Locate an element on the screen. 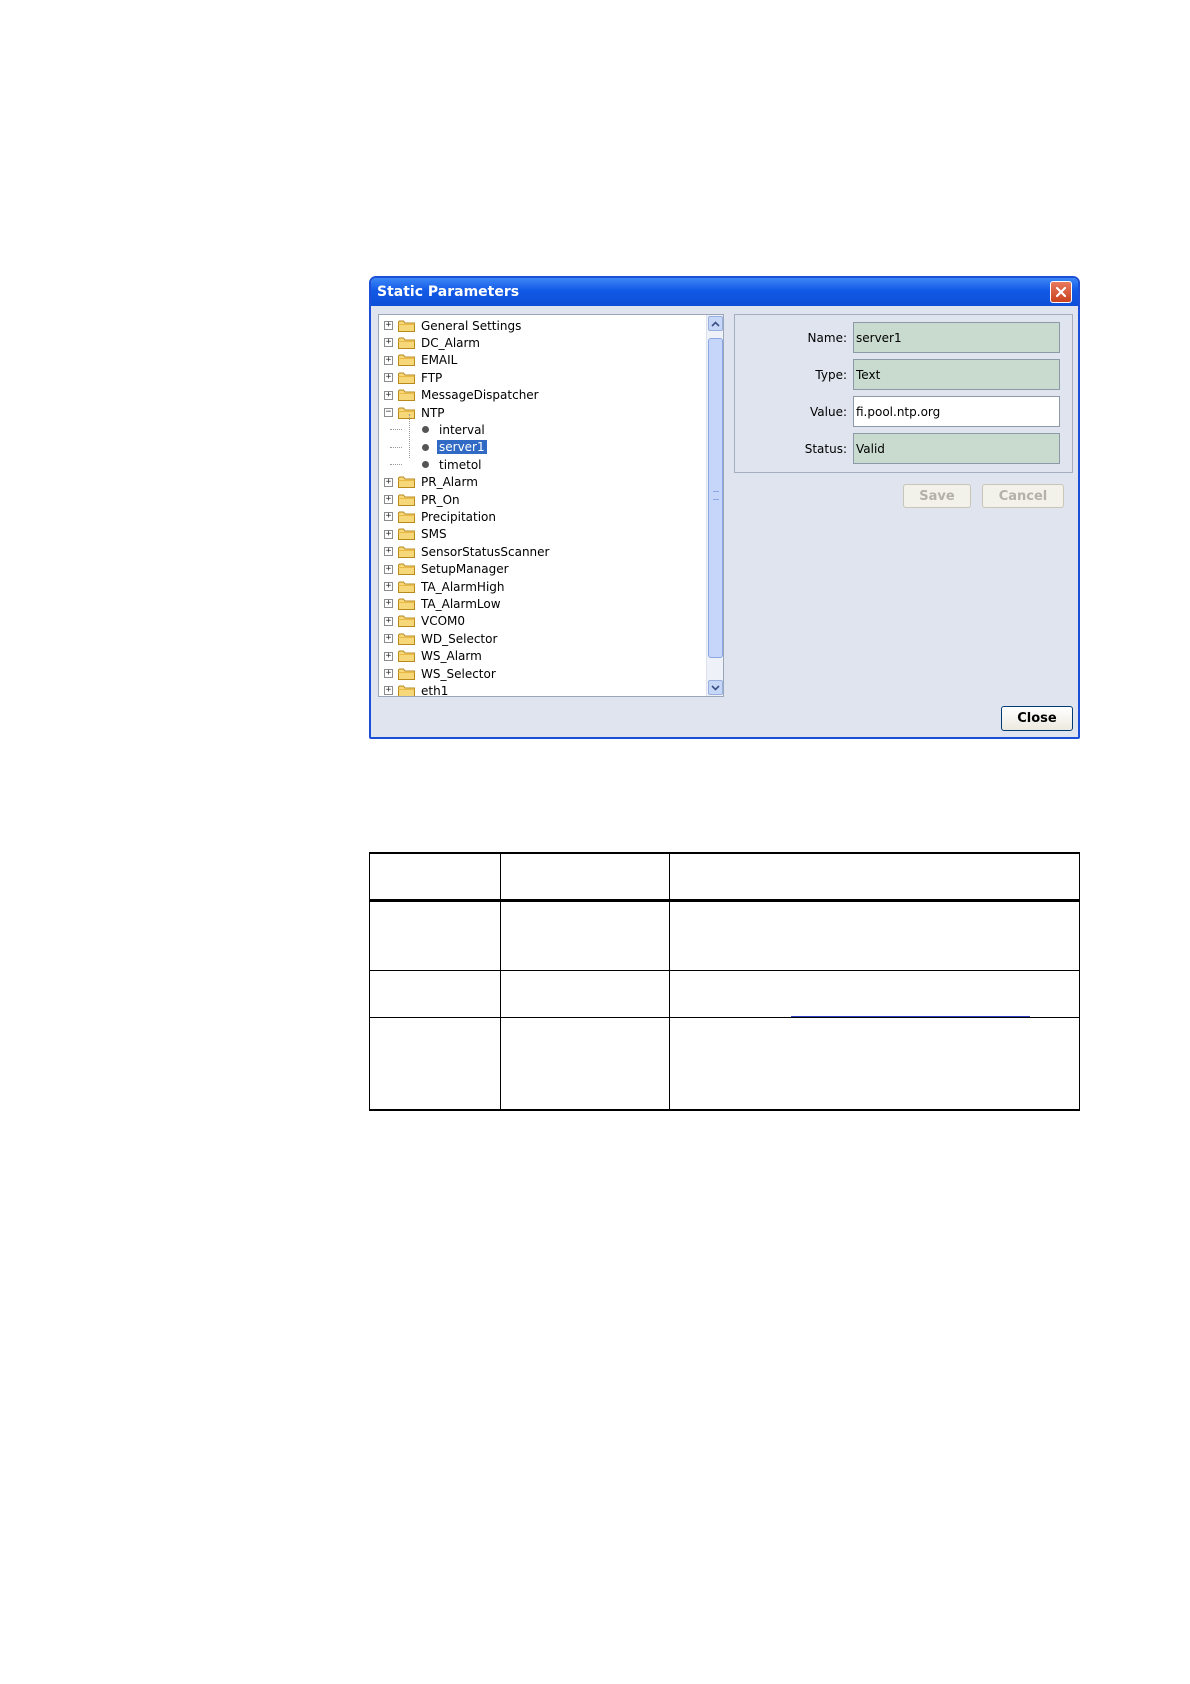  tree-folder-item: + SetupManager is located at coordinates (445, 569).